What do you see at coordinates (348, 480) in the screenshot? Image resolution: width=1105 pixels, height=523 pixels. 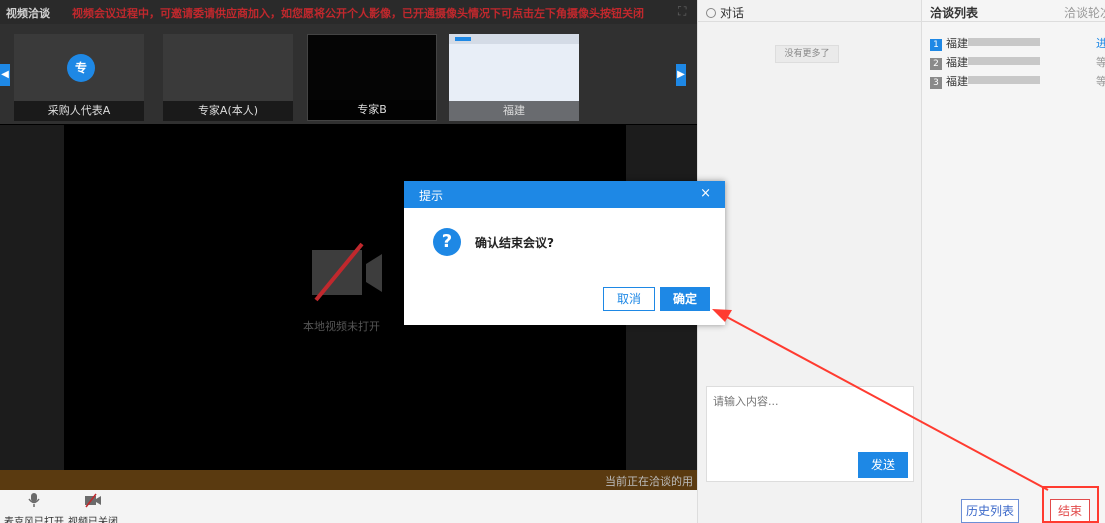 I see `status-bar: 当前正在洽谈的用` at bounding box center [348, 480].